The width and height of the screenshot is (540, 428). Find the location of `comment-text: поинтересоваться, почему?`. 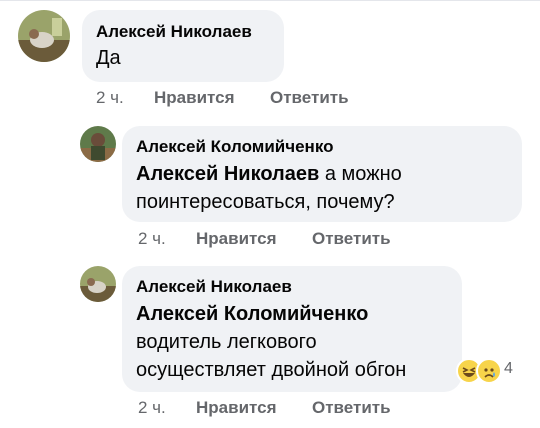

comment-text: поинтересоваться, почему? is located at coordinates (265, 202).